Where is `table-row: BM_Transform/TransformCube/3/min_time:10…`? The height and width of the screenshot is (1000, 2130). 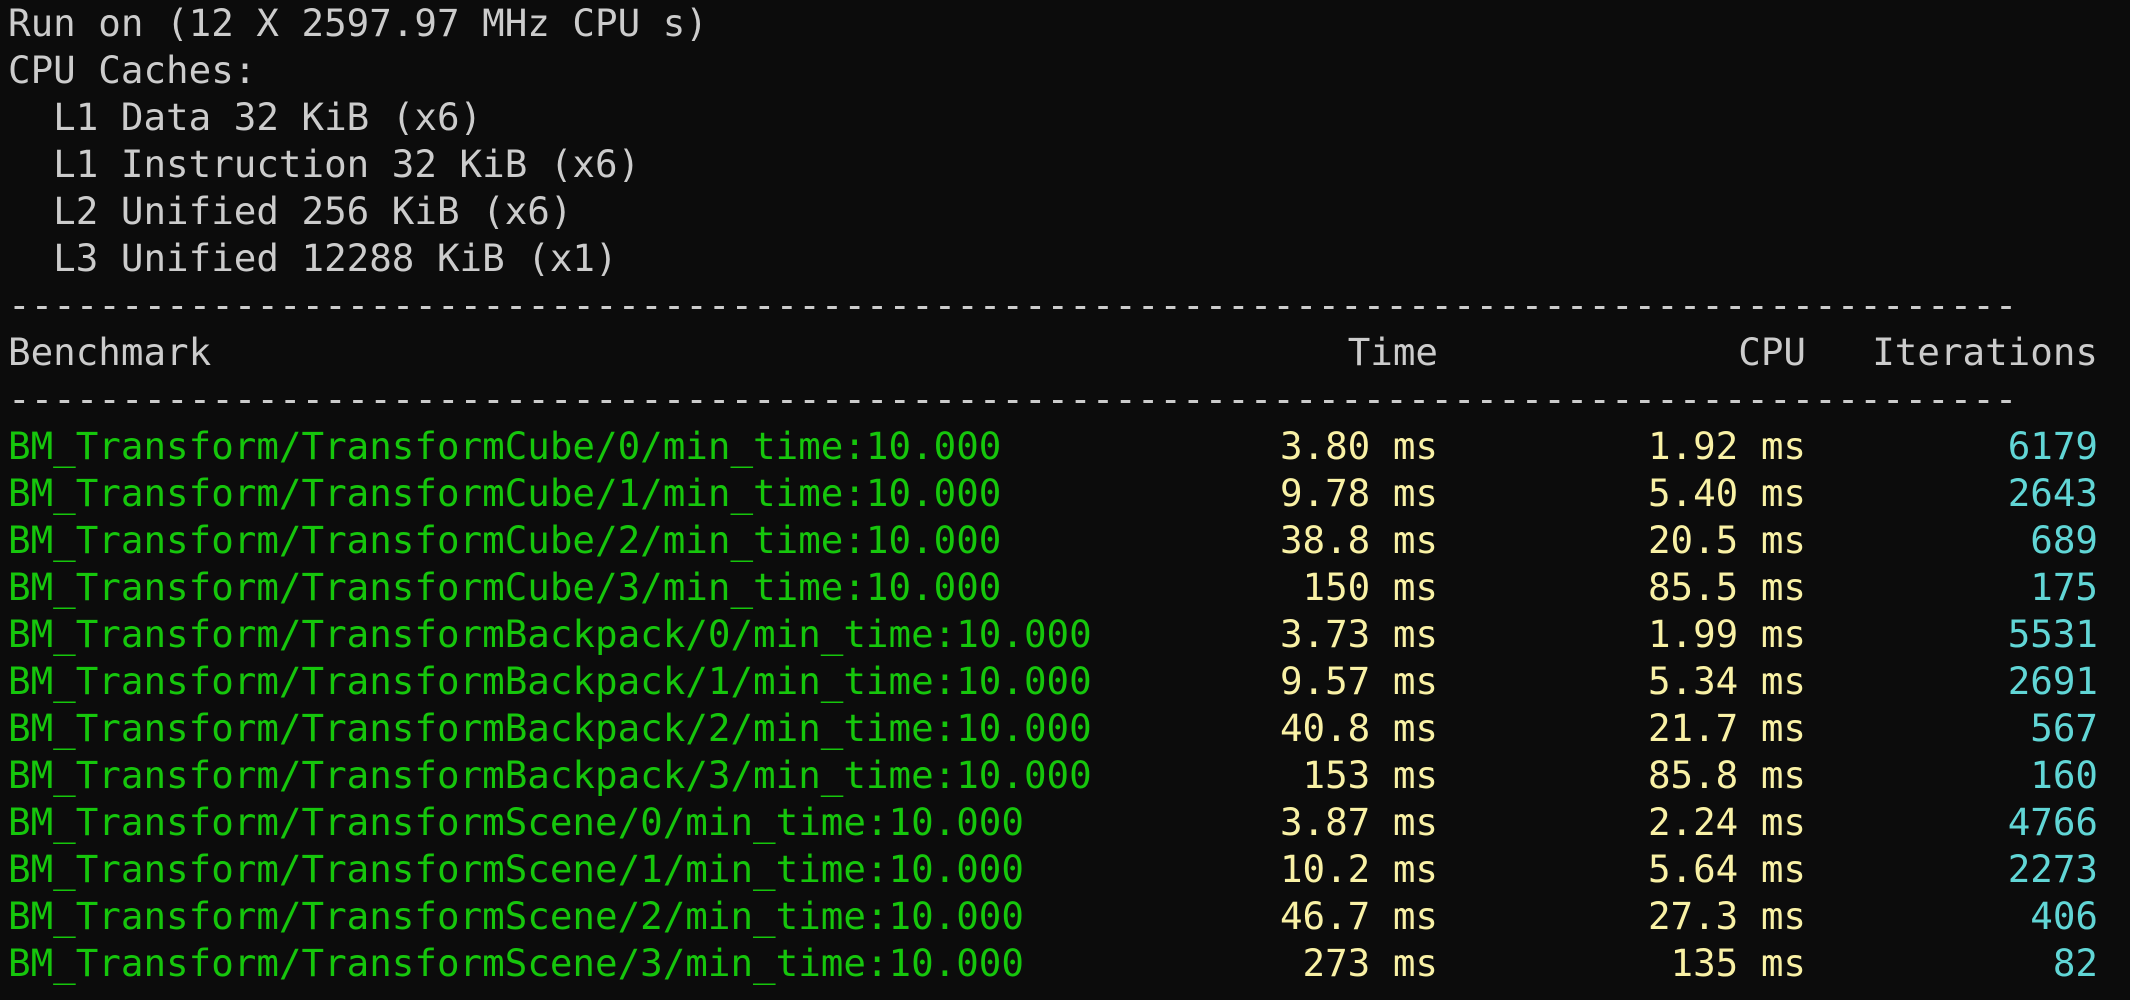 table-row: BM_Transform/TransformCube/3/min_time:10… is located at coordinates (1053, 587).